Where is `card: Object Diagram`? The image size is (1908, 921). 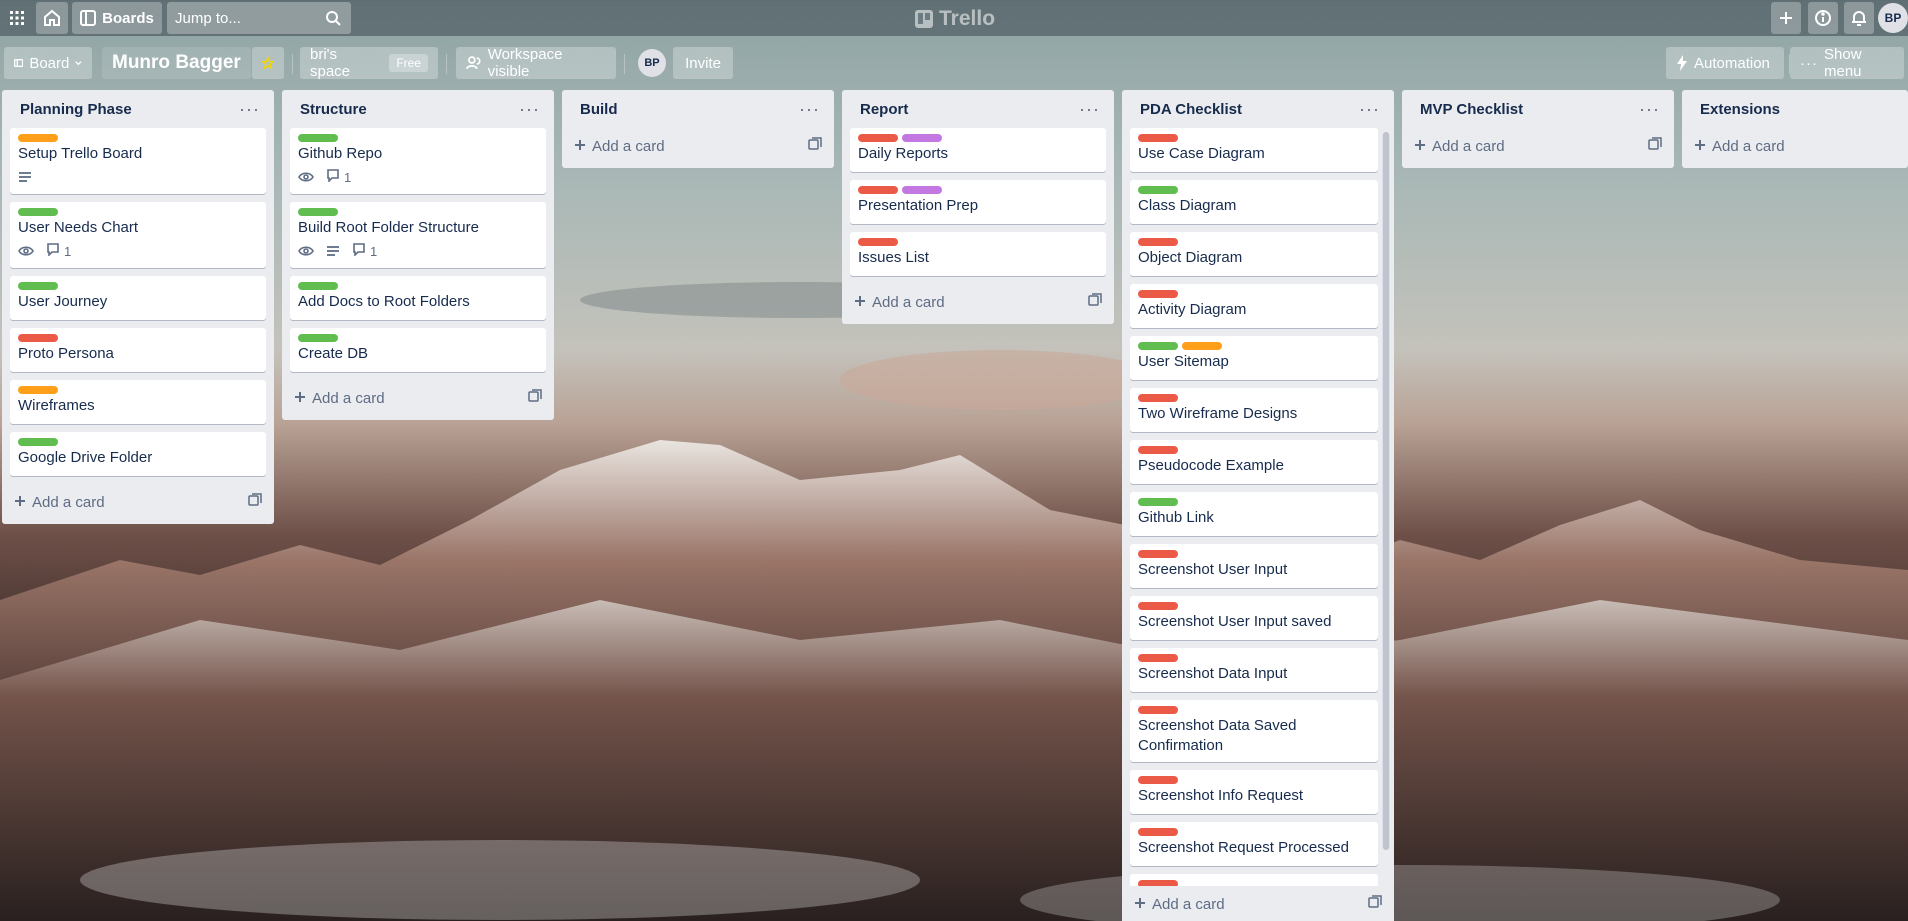 card: Object Diagram is located at coordinates (1254, 254).